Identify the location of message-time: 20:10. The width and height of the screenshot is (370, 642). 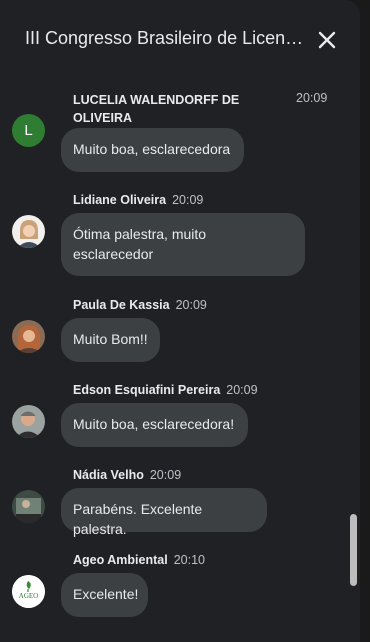
(189, 560).